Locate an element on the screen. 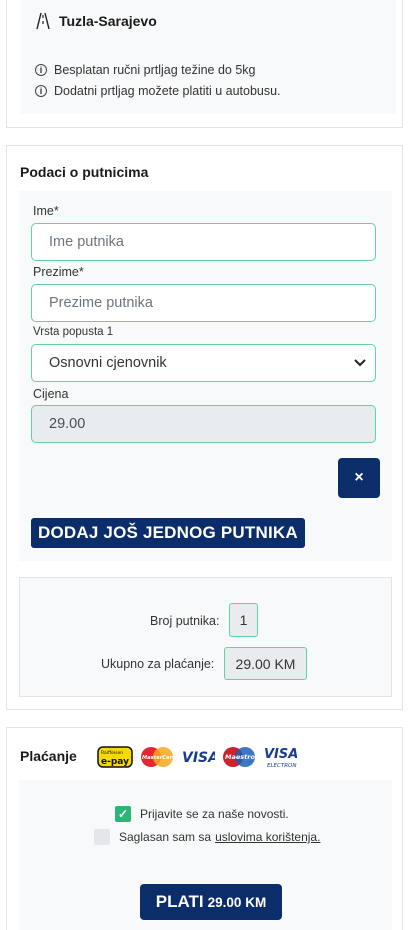 The height and width of the screenshot is (930, 410). newsletter-checkbox: ✓ is located at coordinates (123, 814).